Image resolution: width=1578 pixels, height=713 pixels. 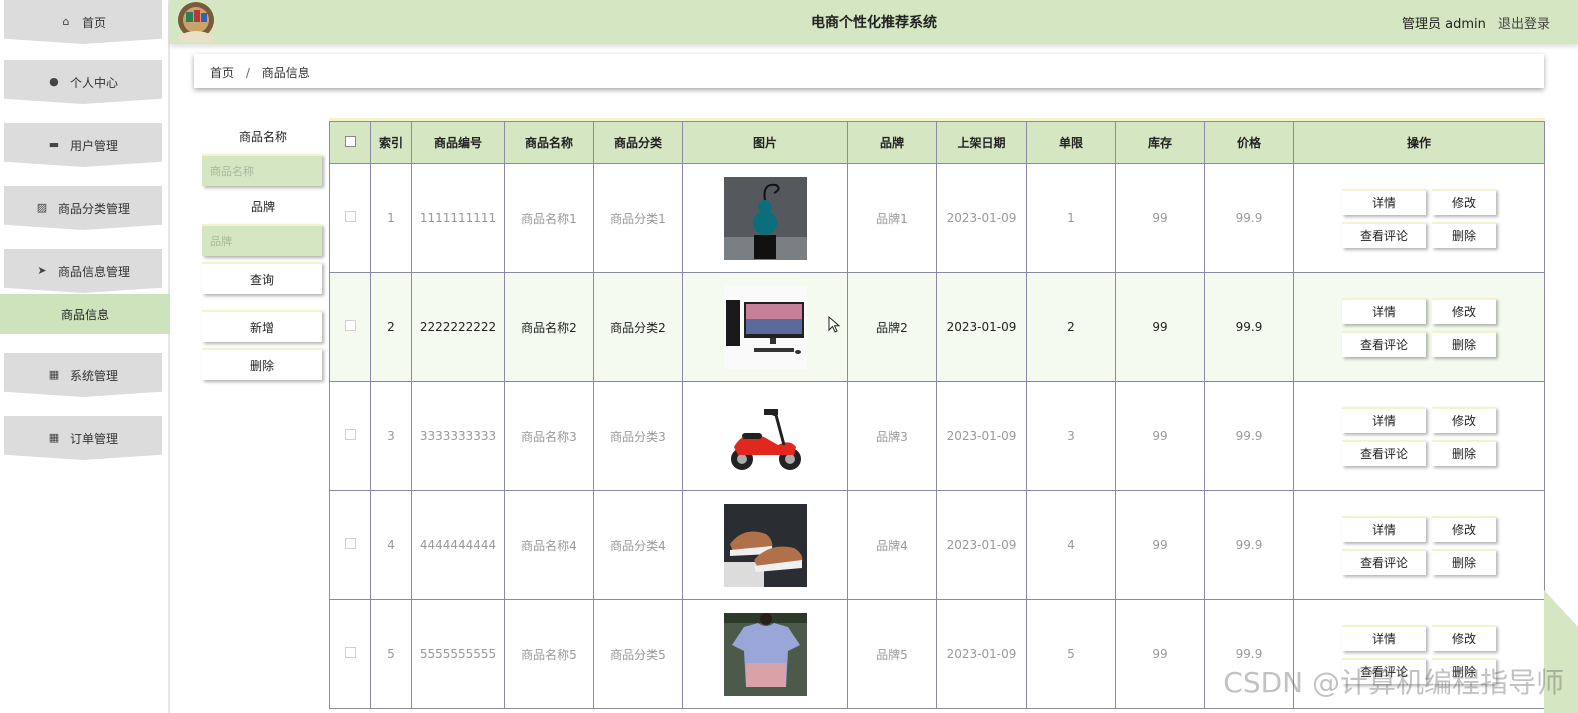 I want to click on col-header: 操作, so click(x=1419, y=142).